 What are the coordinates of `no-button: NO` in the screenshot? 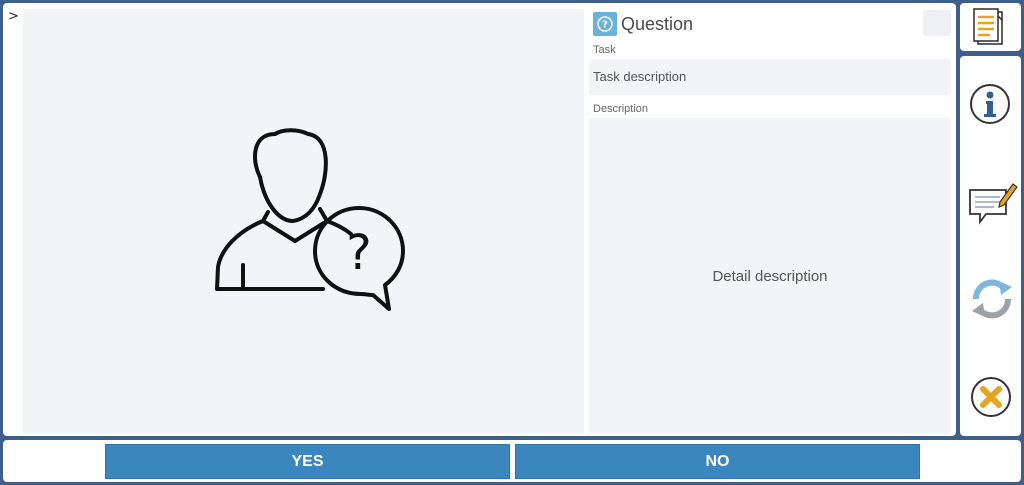 It's located at (717, 461).